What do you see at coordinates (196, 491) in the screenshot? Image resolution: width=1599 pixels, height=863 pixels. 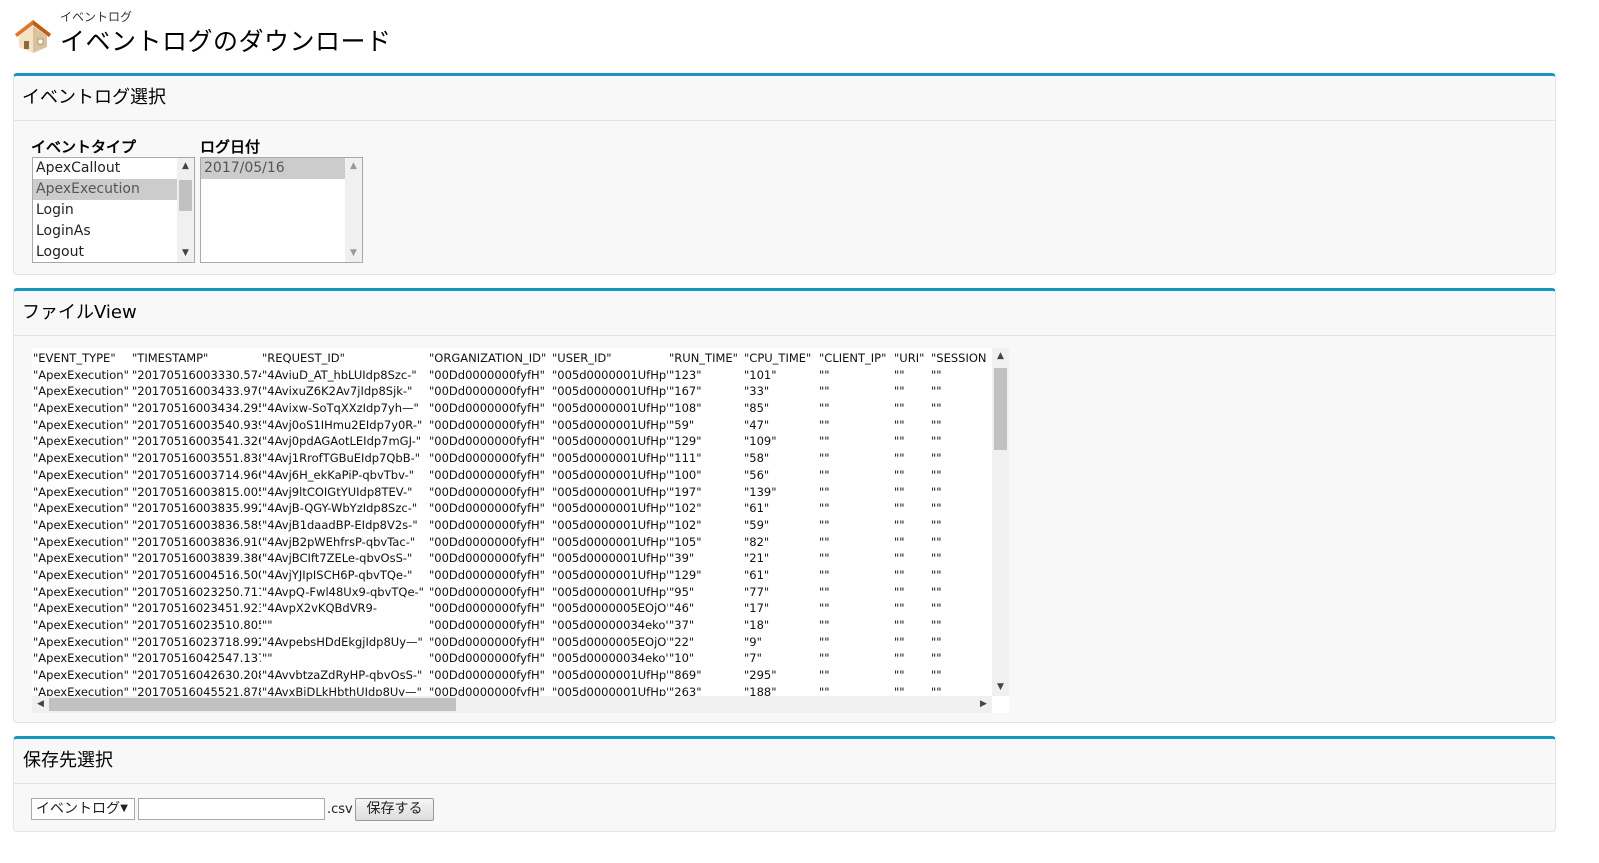 I see `table-cell: "20170516003815.005"` at bounding box center [196, 491].